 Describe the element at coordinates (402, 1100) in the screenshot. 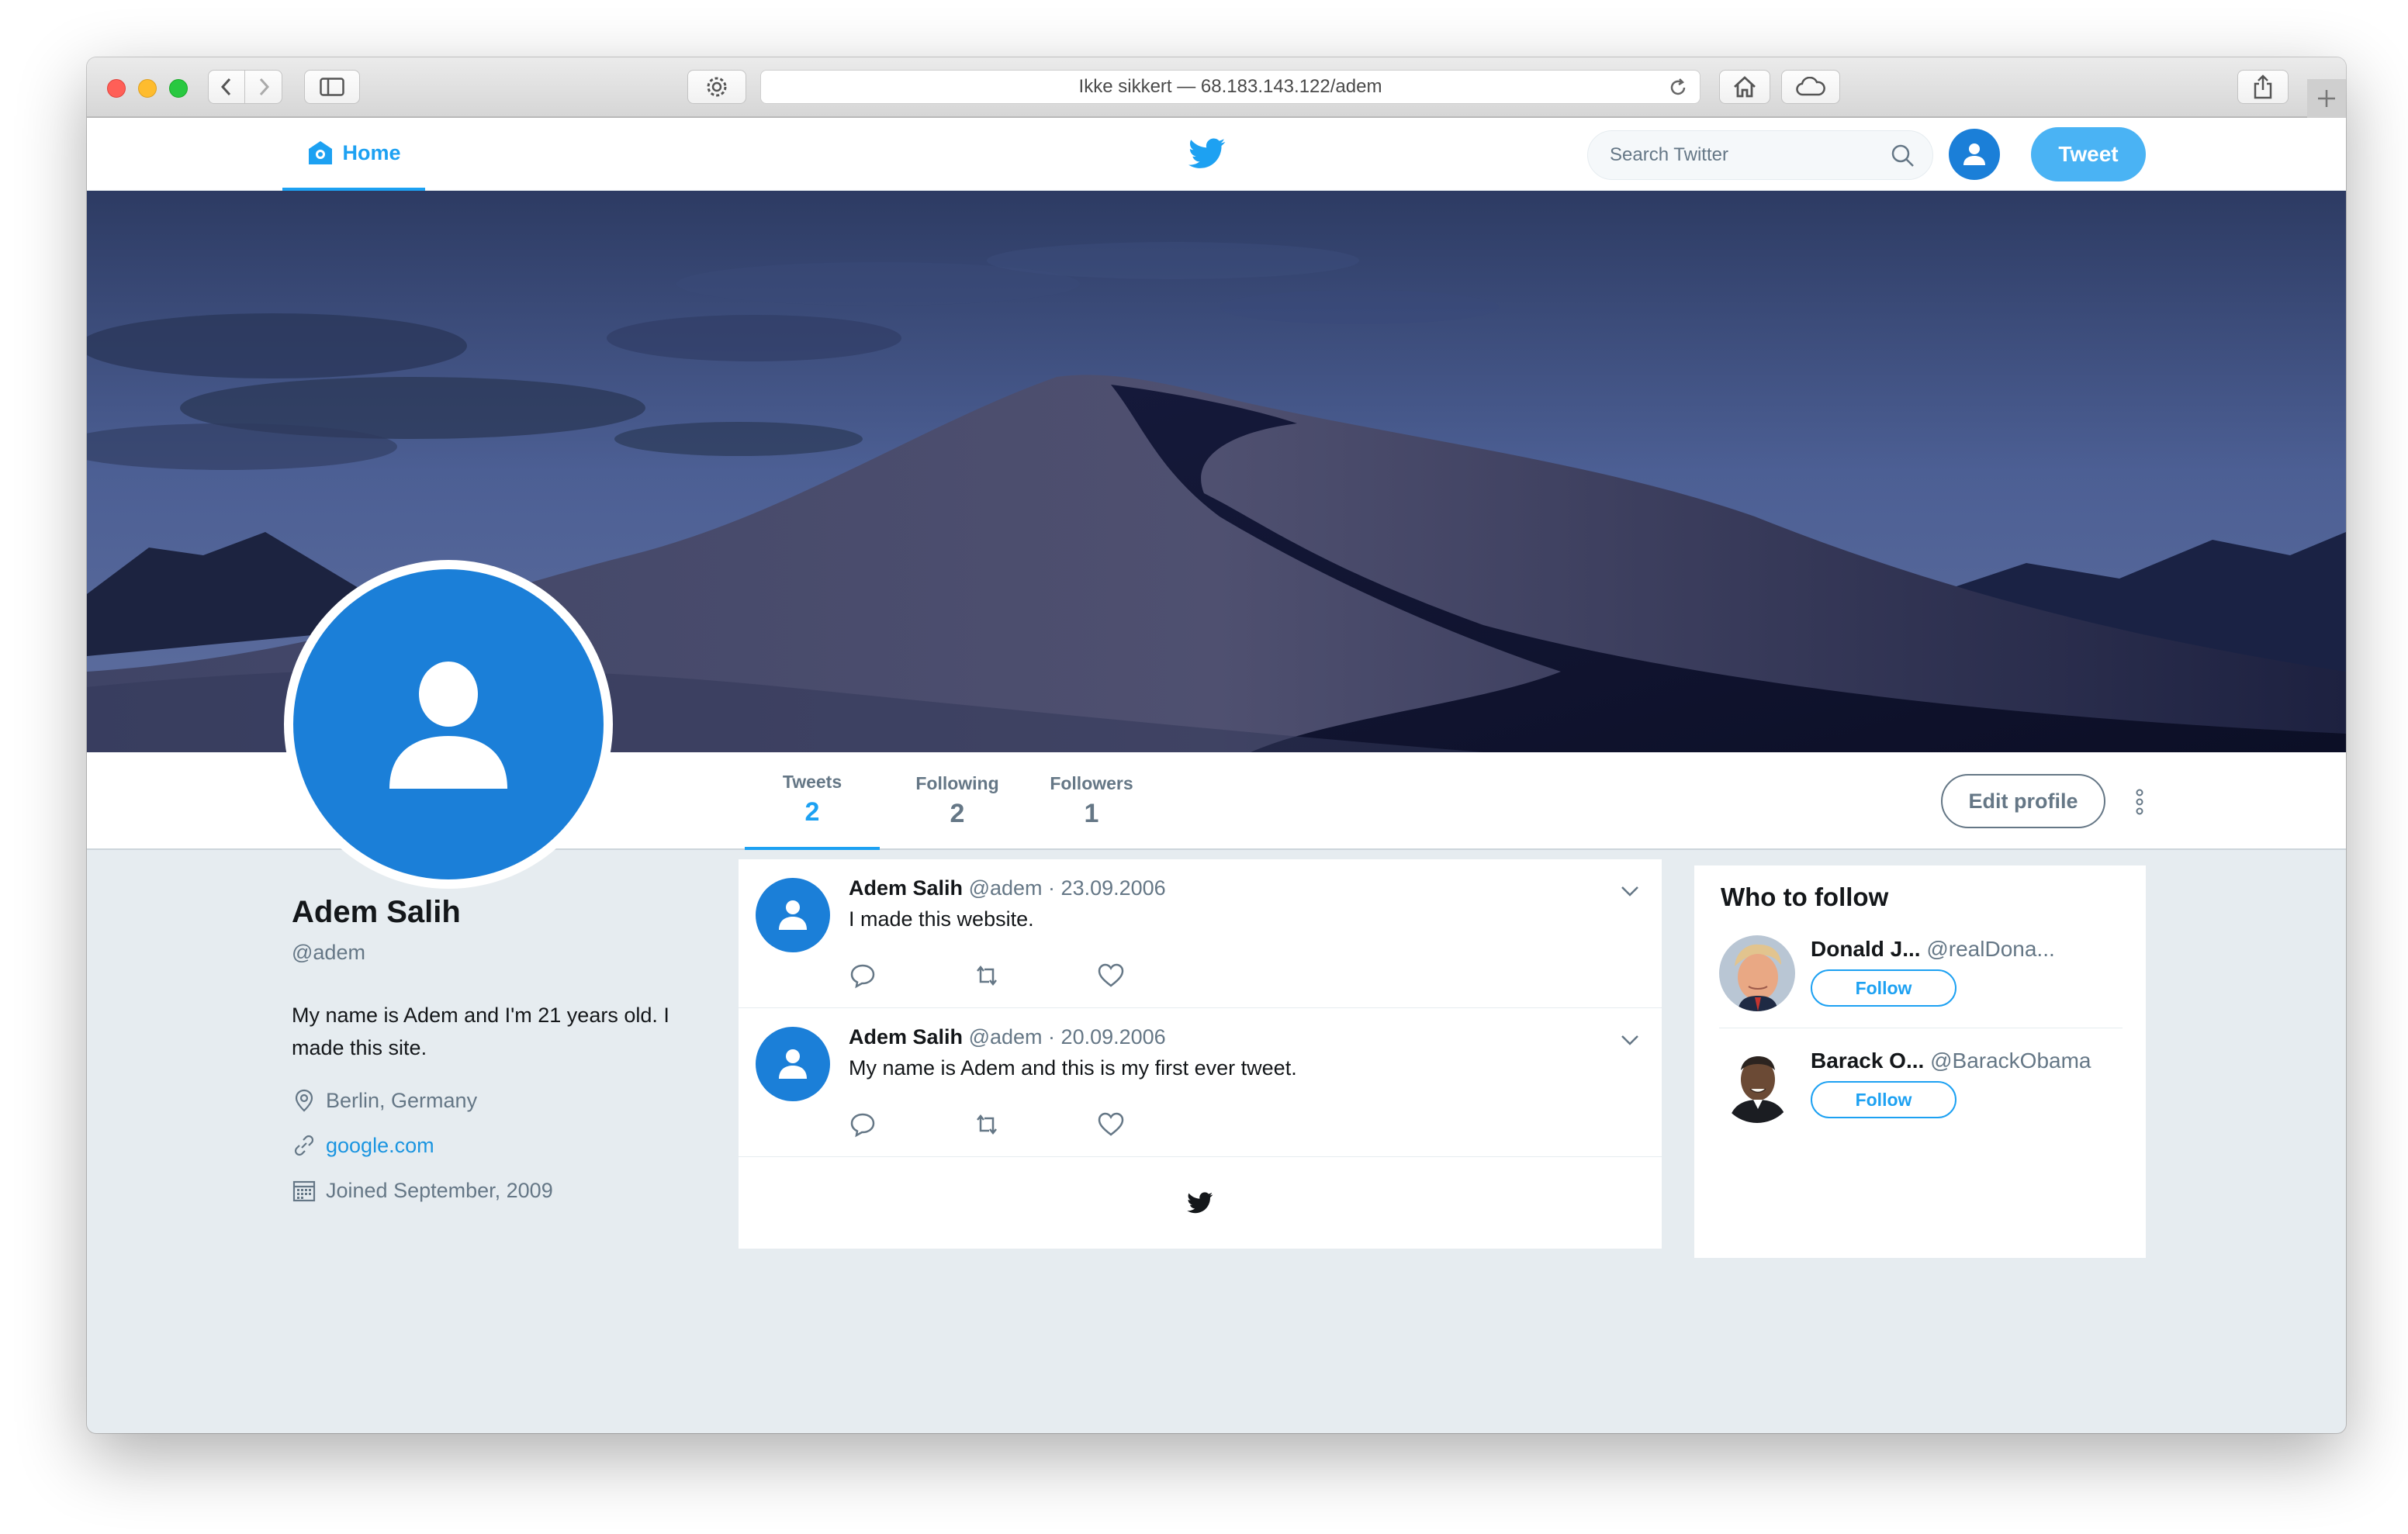

I see `location-text: Berlin, Germany` at that location.